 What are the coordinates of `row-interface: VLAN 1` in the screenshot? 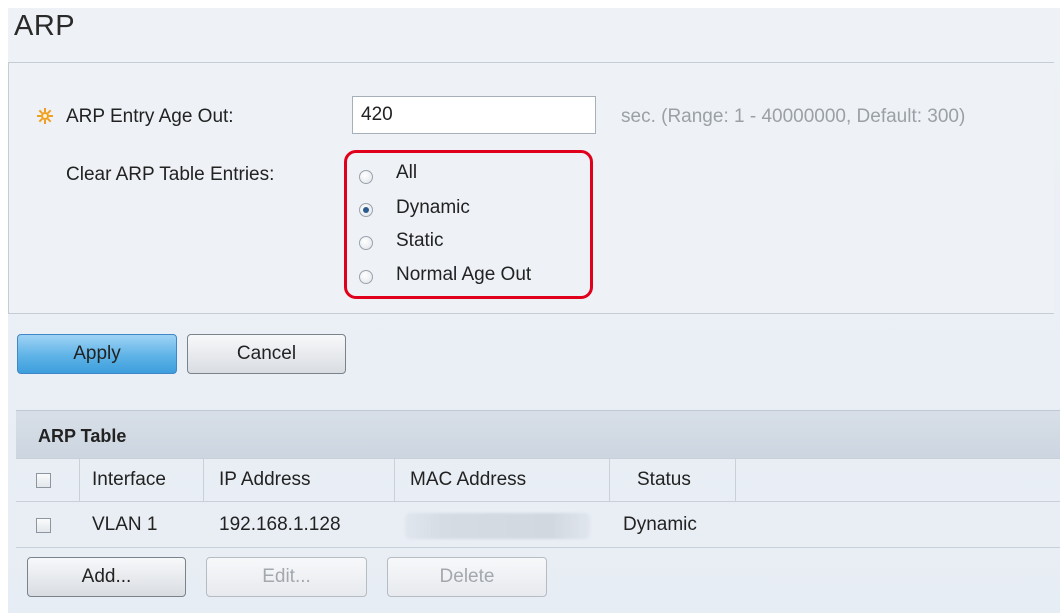 It's located at (125, 524).